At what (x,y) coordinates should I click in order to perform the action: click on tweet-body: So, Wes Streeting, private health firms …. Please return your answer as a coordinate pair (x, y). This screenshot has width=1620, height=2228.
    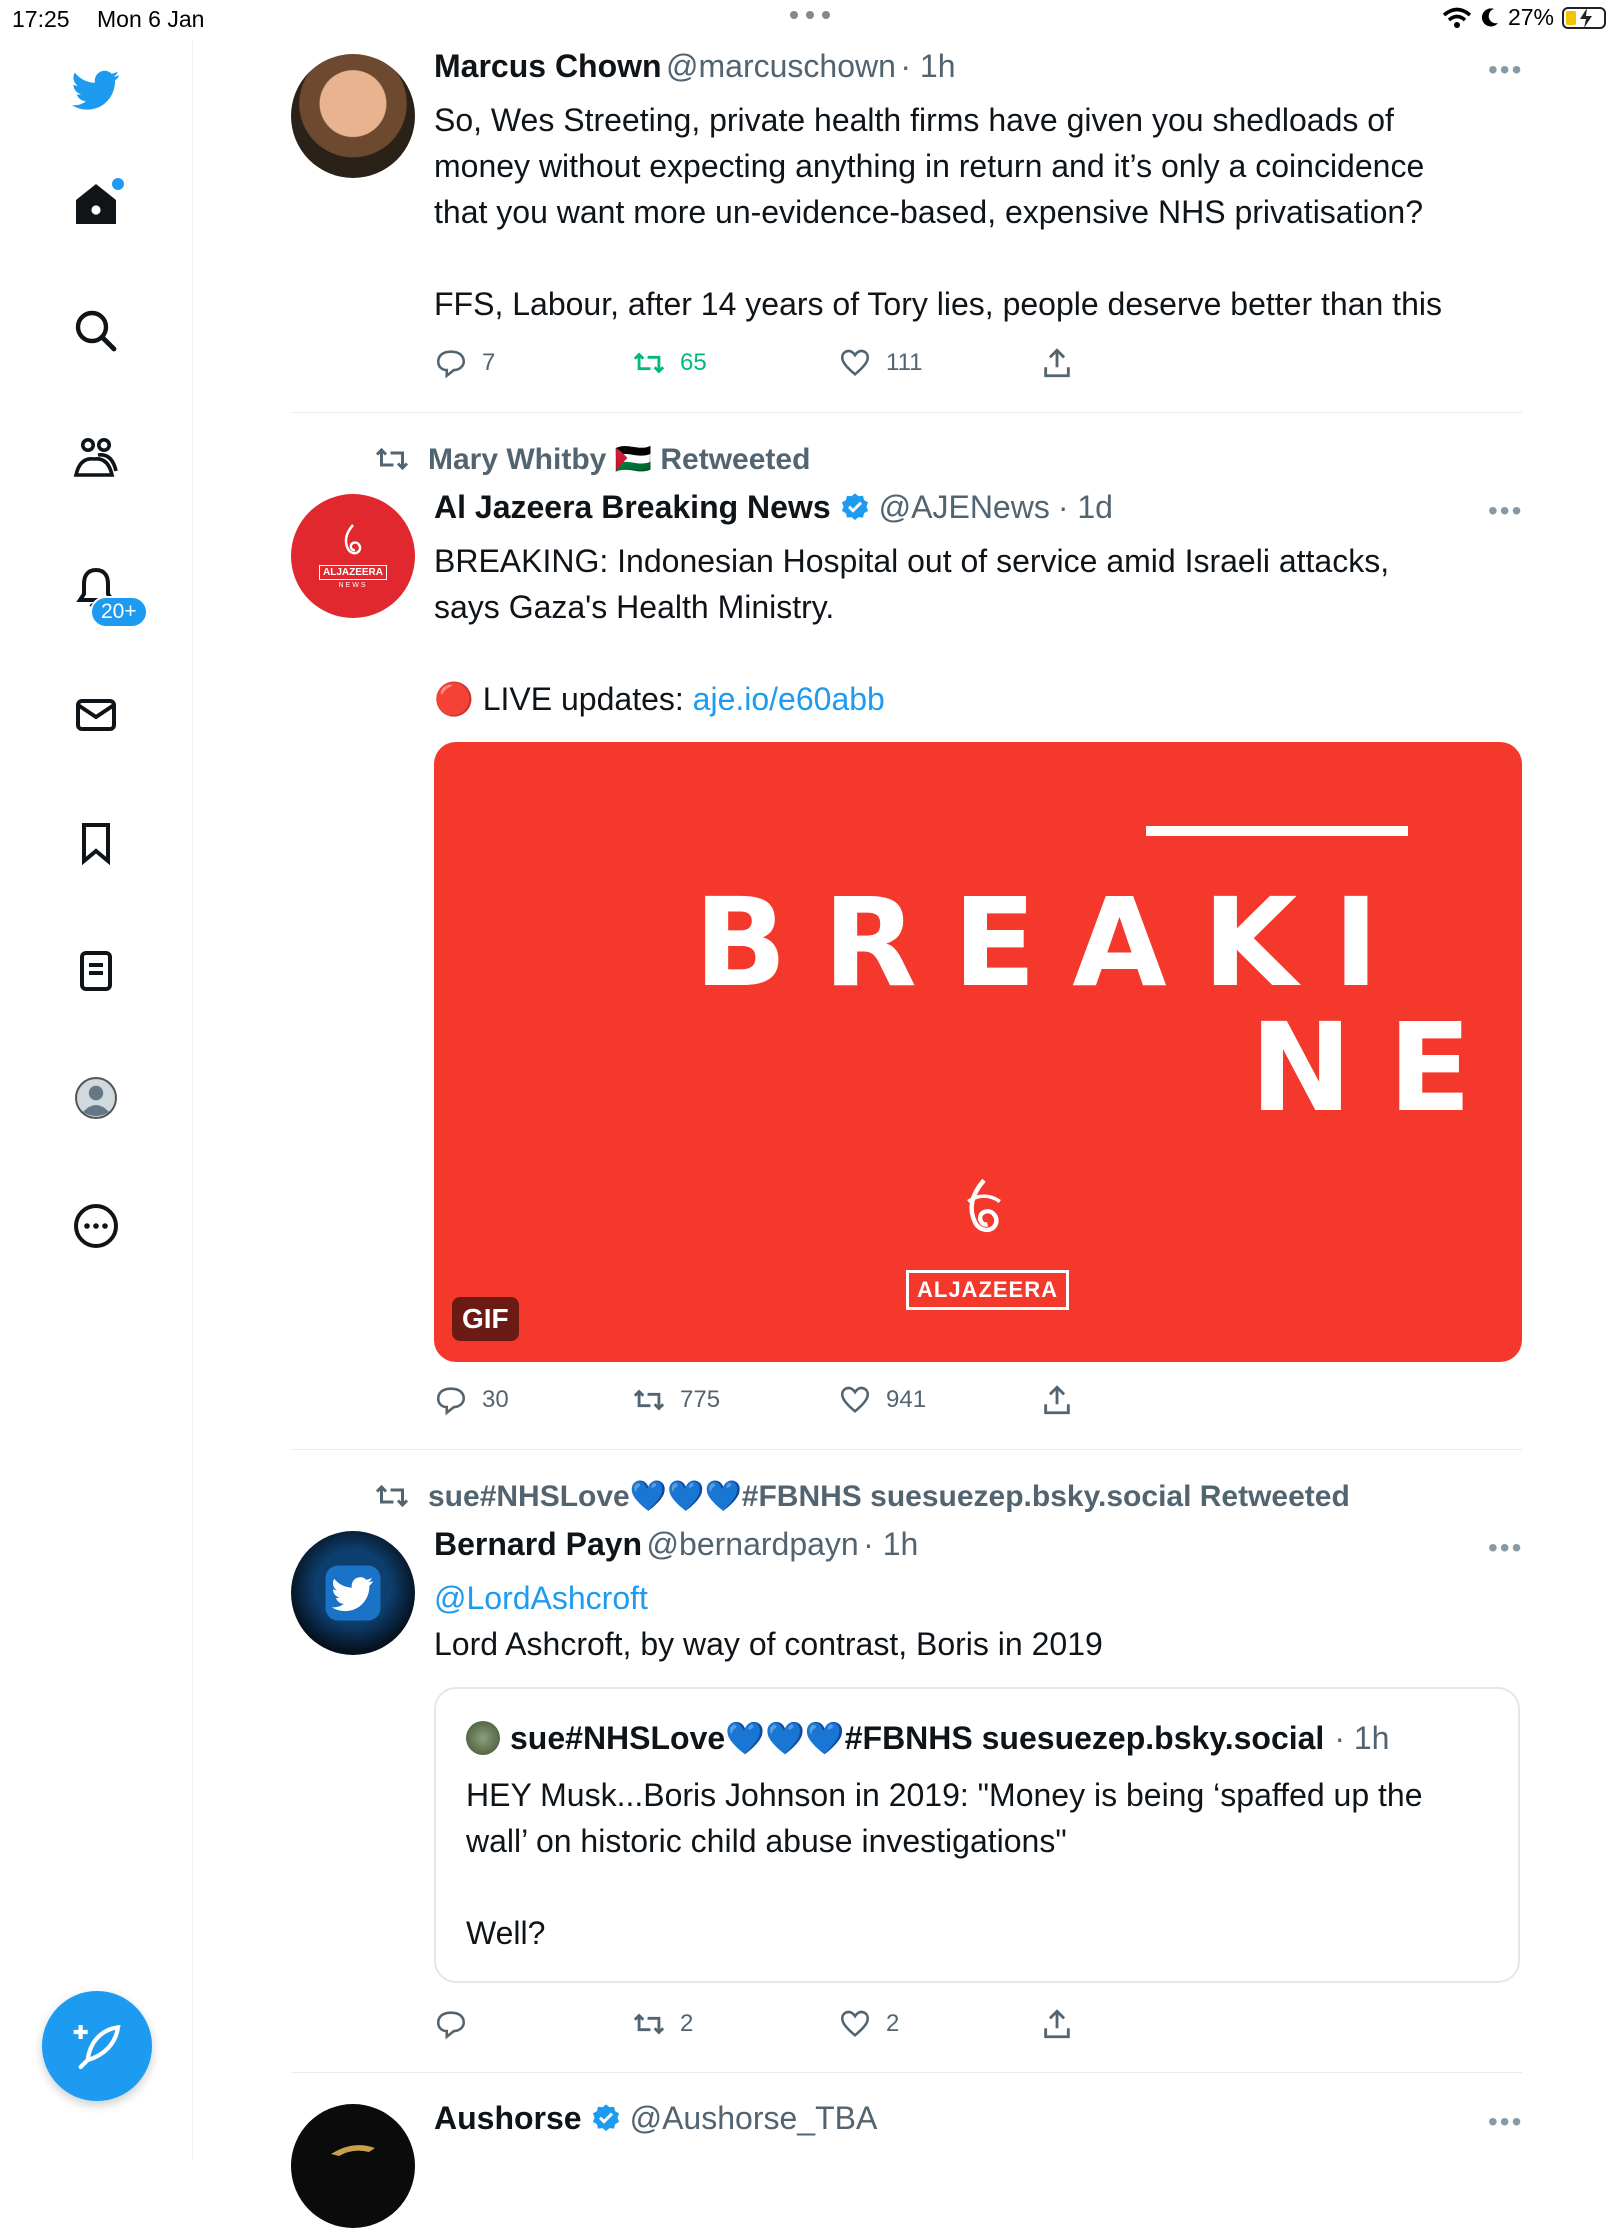
    Looking at the image, I should click on (979, 212).